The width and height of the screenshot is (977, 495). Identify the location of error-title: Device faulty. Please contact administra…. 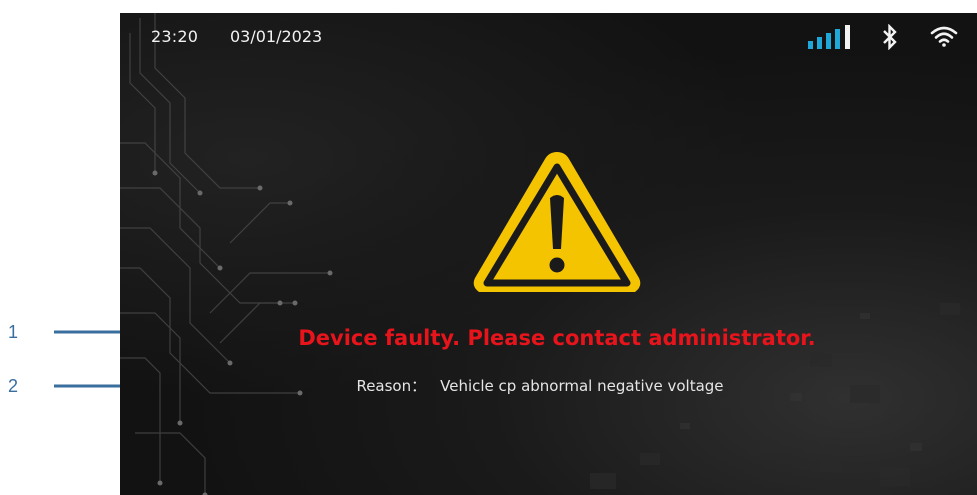
(557, 338).